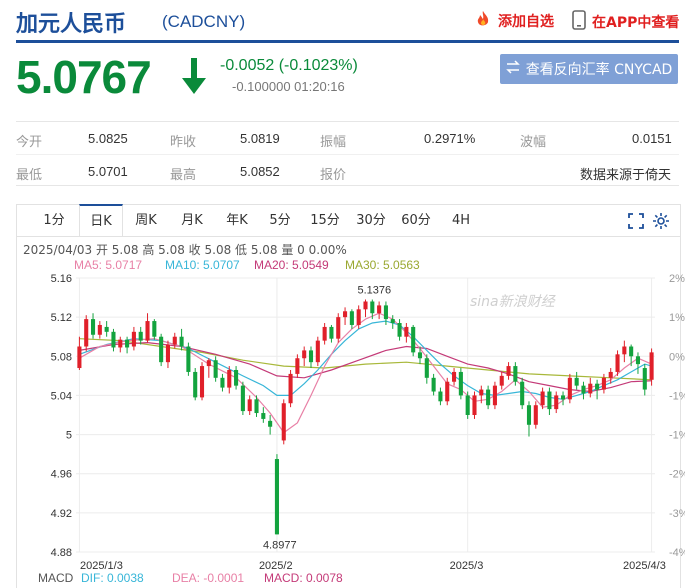  Describe the element at coordinates (644, 565) in the screenshot. I see `x-tick-label: 2025/4/3` at that location.